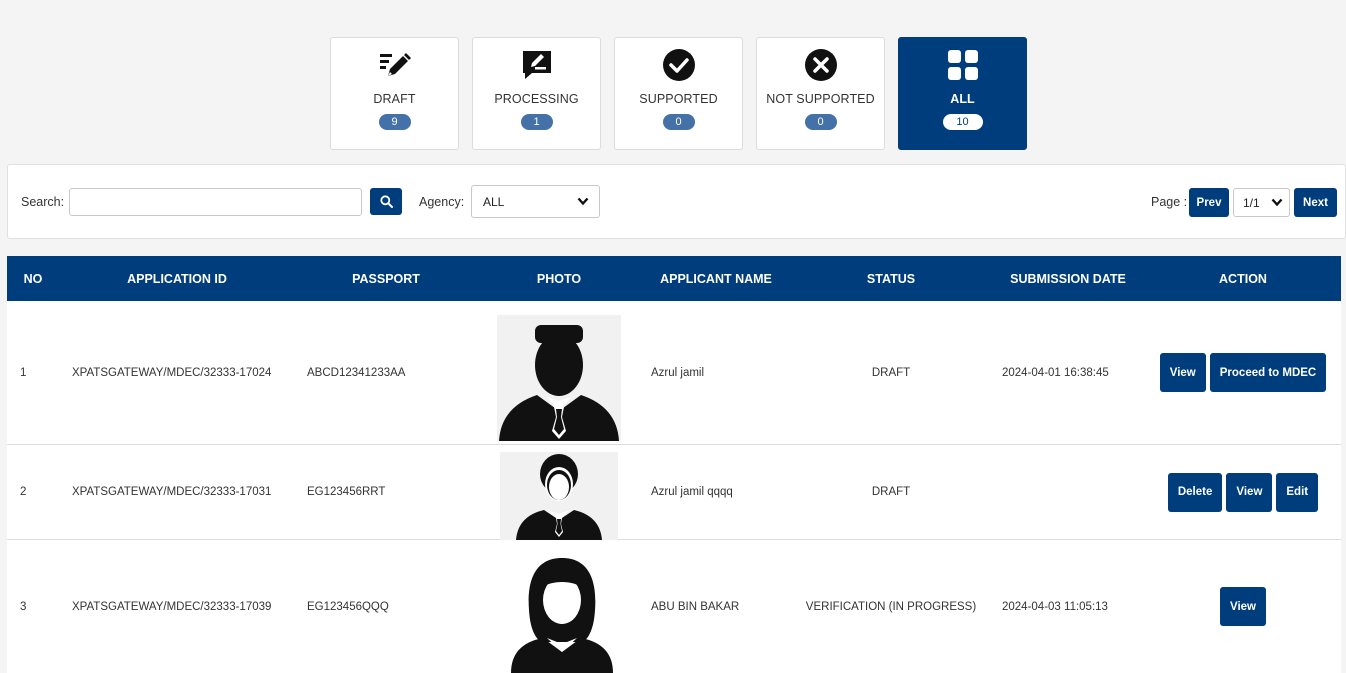  What do you see at coordinates (536, 99) in the screenshot?
I see `card-label: PROCESSING` at bounding box center [536, 99].